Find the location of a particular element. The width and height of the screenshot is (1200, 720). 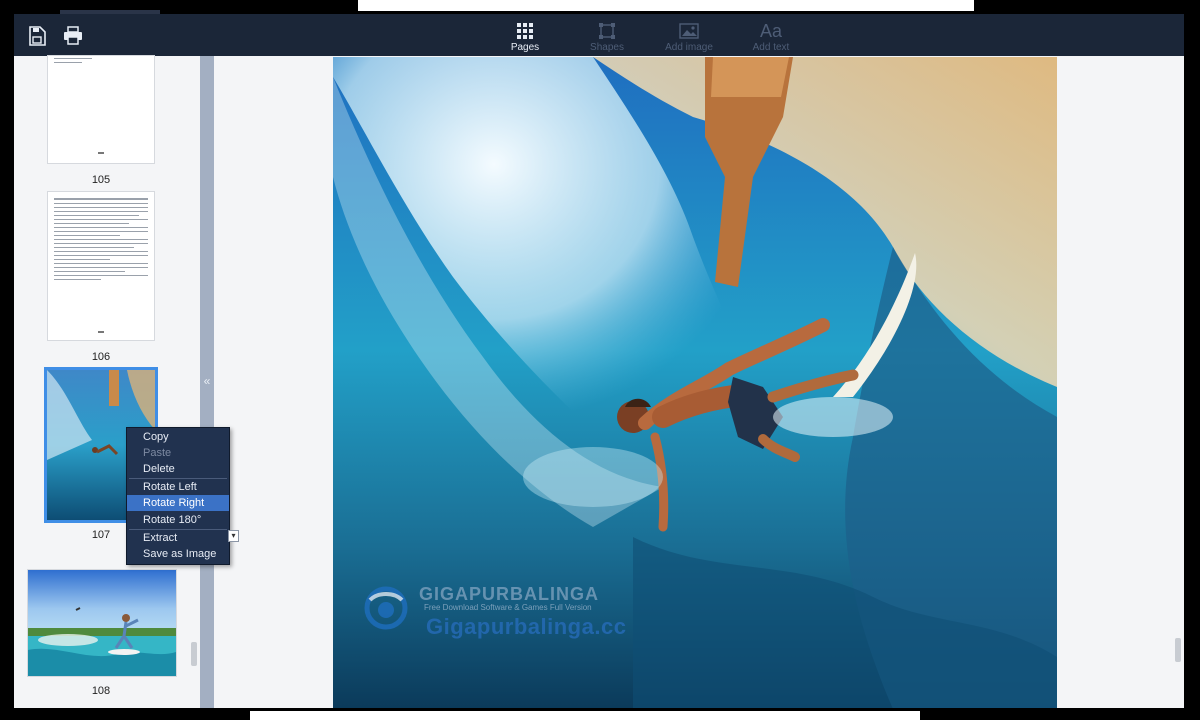

shapes-label: Shapes is located at coordinates (607, 47).